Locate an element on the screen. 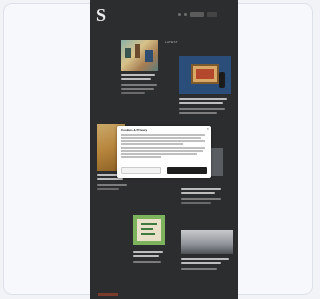 This screenshot has width=320, height=299. footer-accent is located at coordinates (108, 294).